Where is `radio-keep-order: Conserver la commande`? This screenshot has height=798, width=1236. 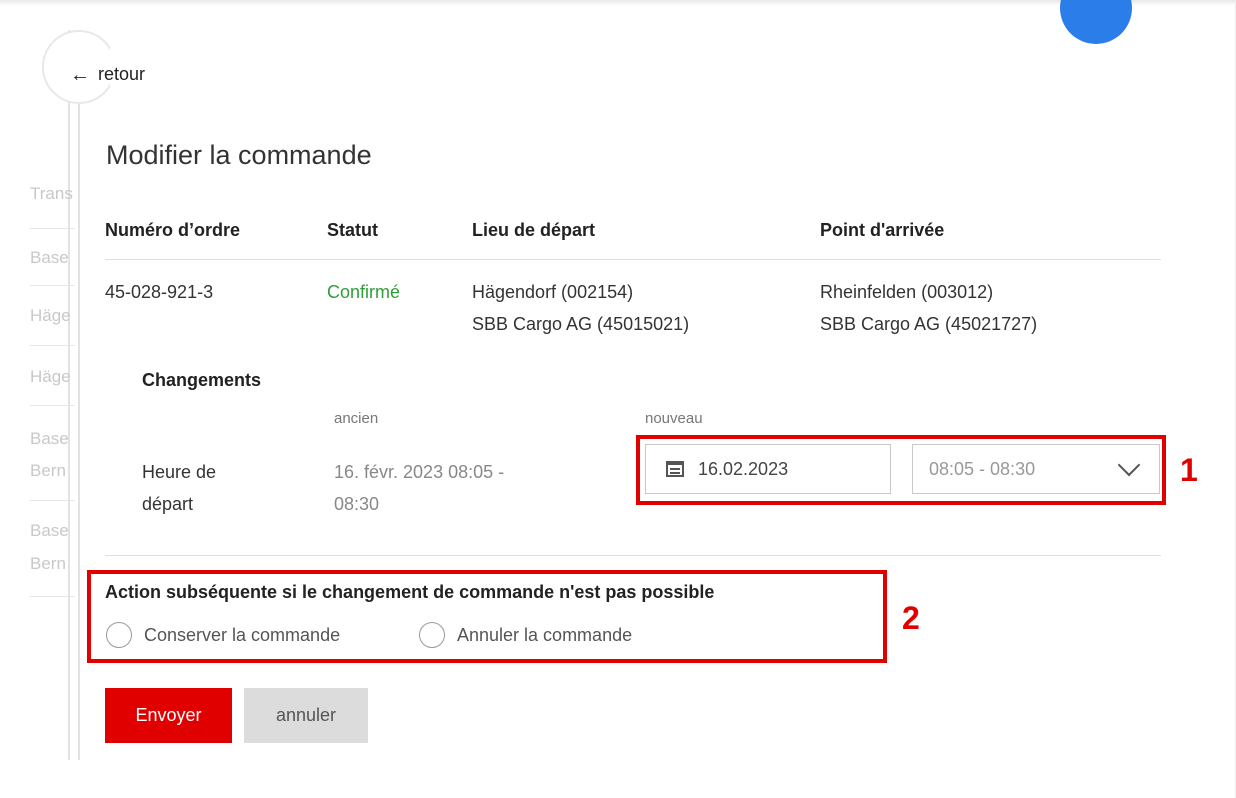 radio-keep-order: Conserver la commande is located at coordinates (223, 635).